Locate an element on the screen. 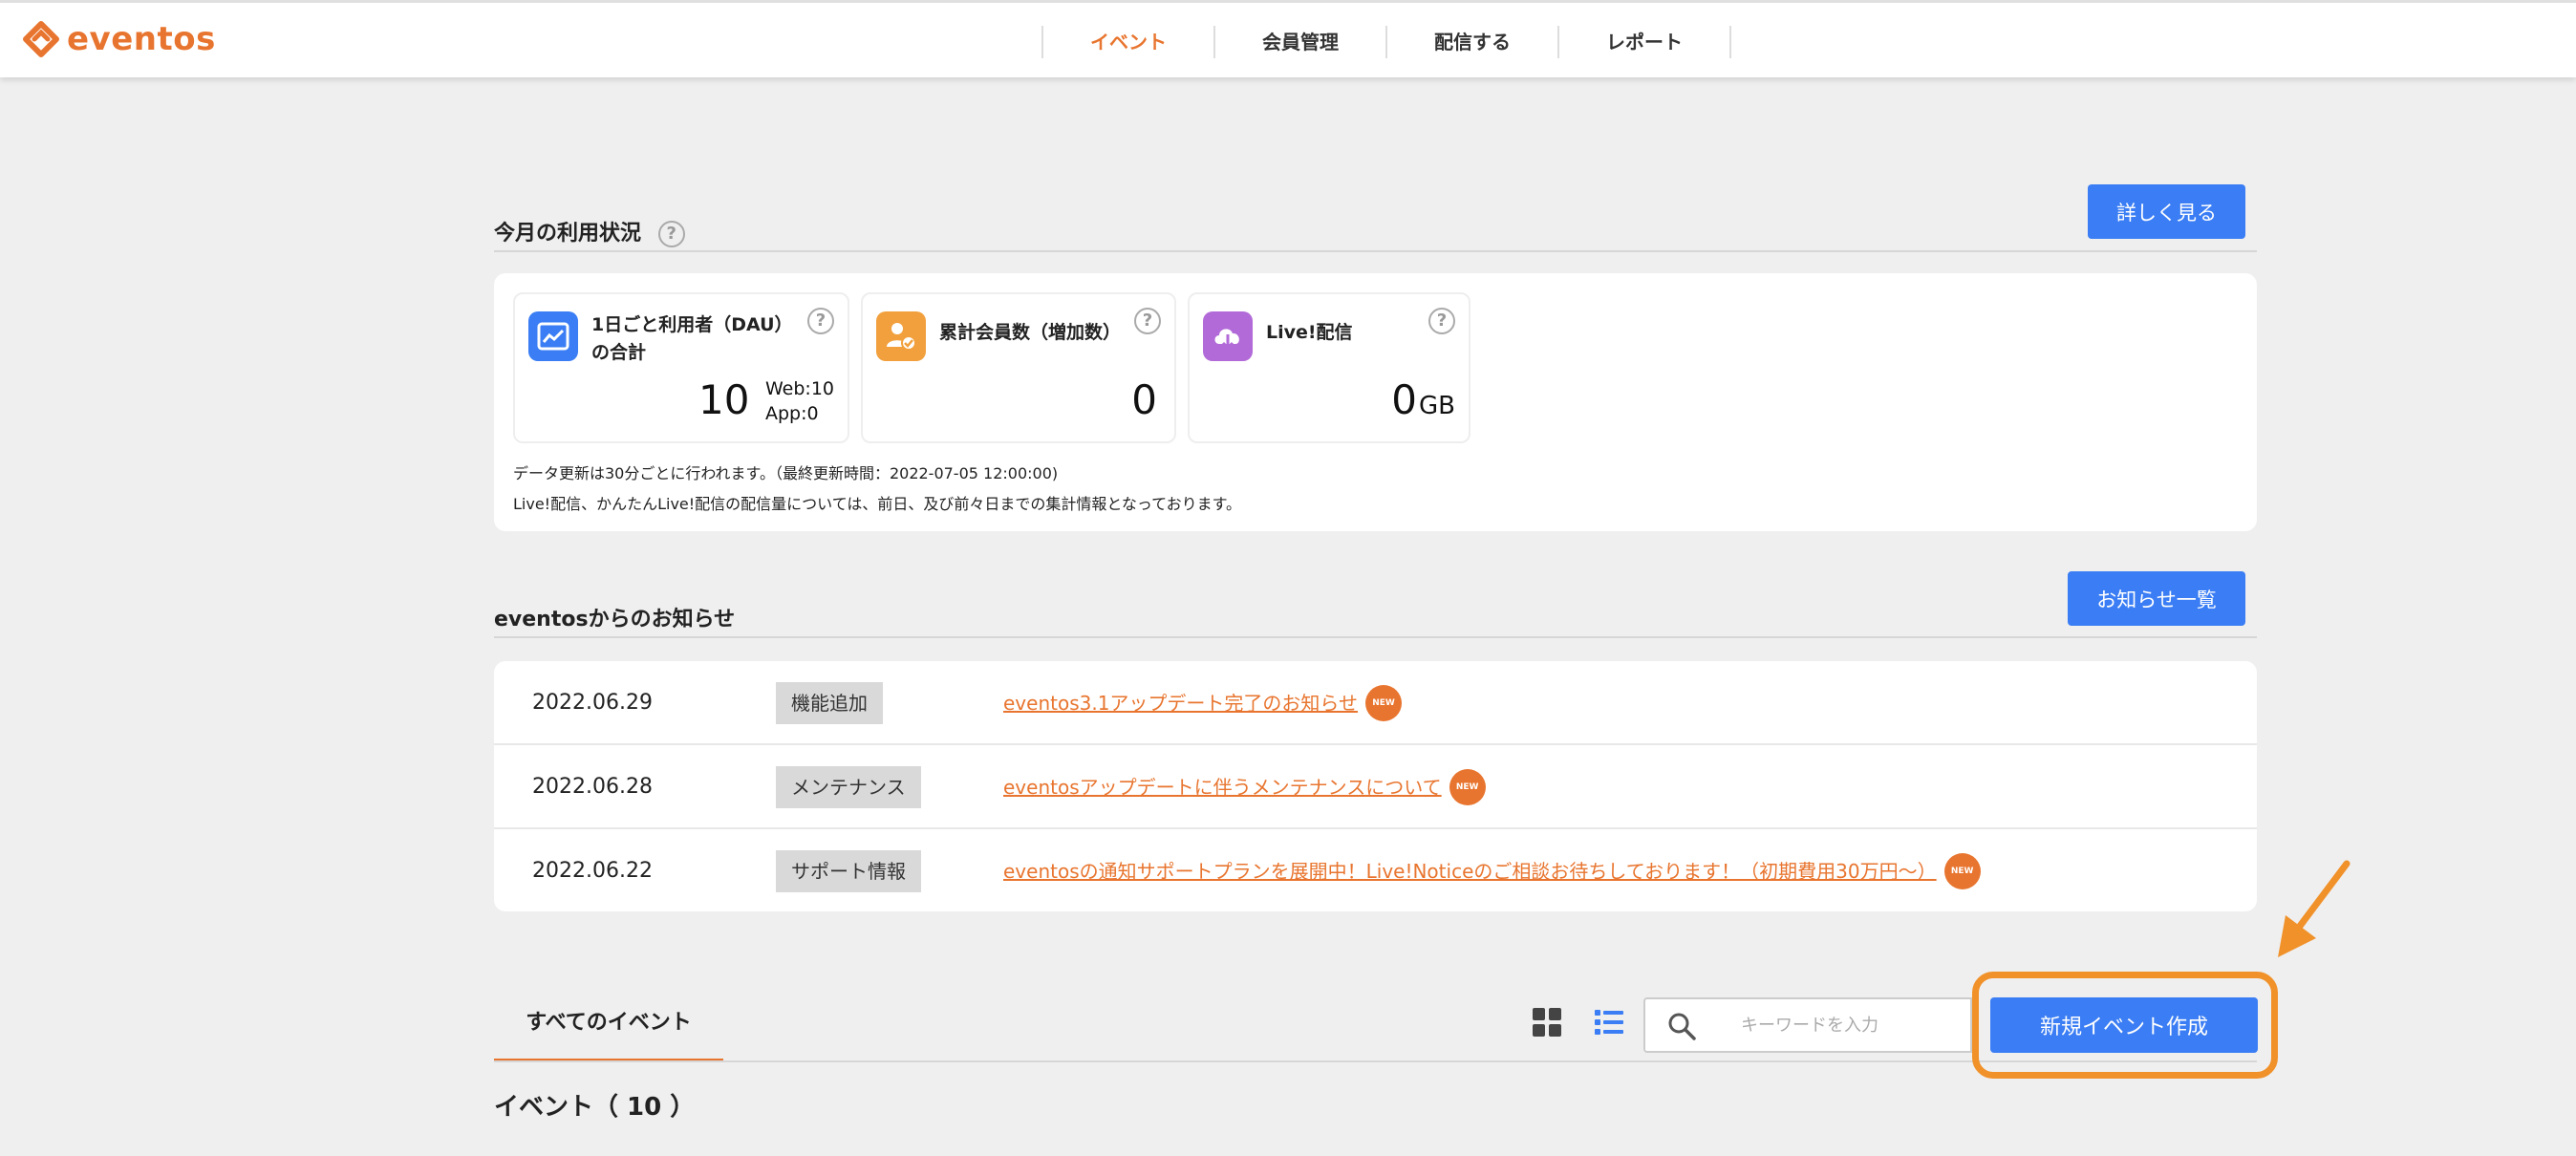  dau-web: Web:10 is located at coordinates (800, 388).